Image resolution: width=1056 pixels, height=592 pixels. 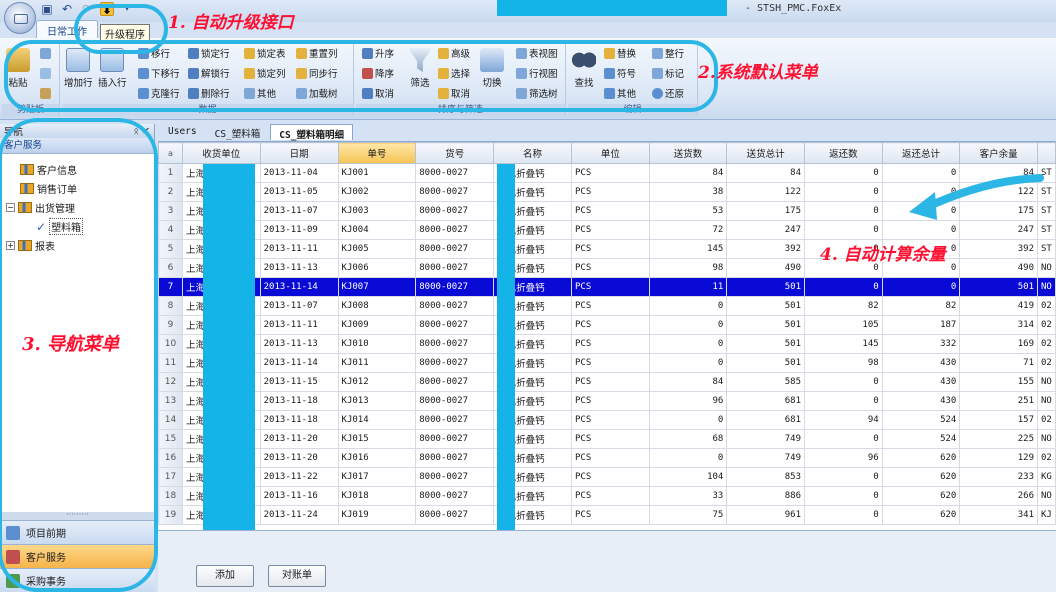 What do you see at coordinates (688, 268) in the screenshot?
I see `cell-send: 98` at bounding box center [688, 268].